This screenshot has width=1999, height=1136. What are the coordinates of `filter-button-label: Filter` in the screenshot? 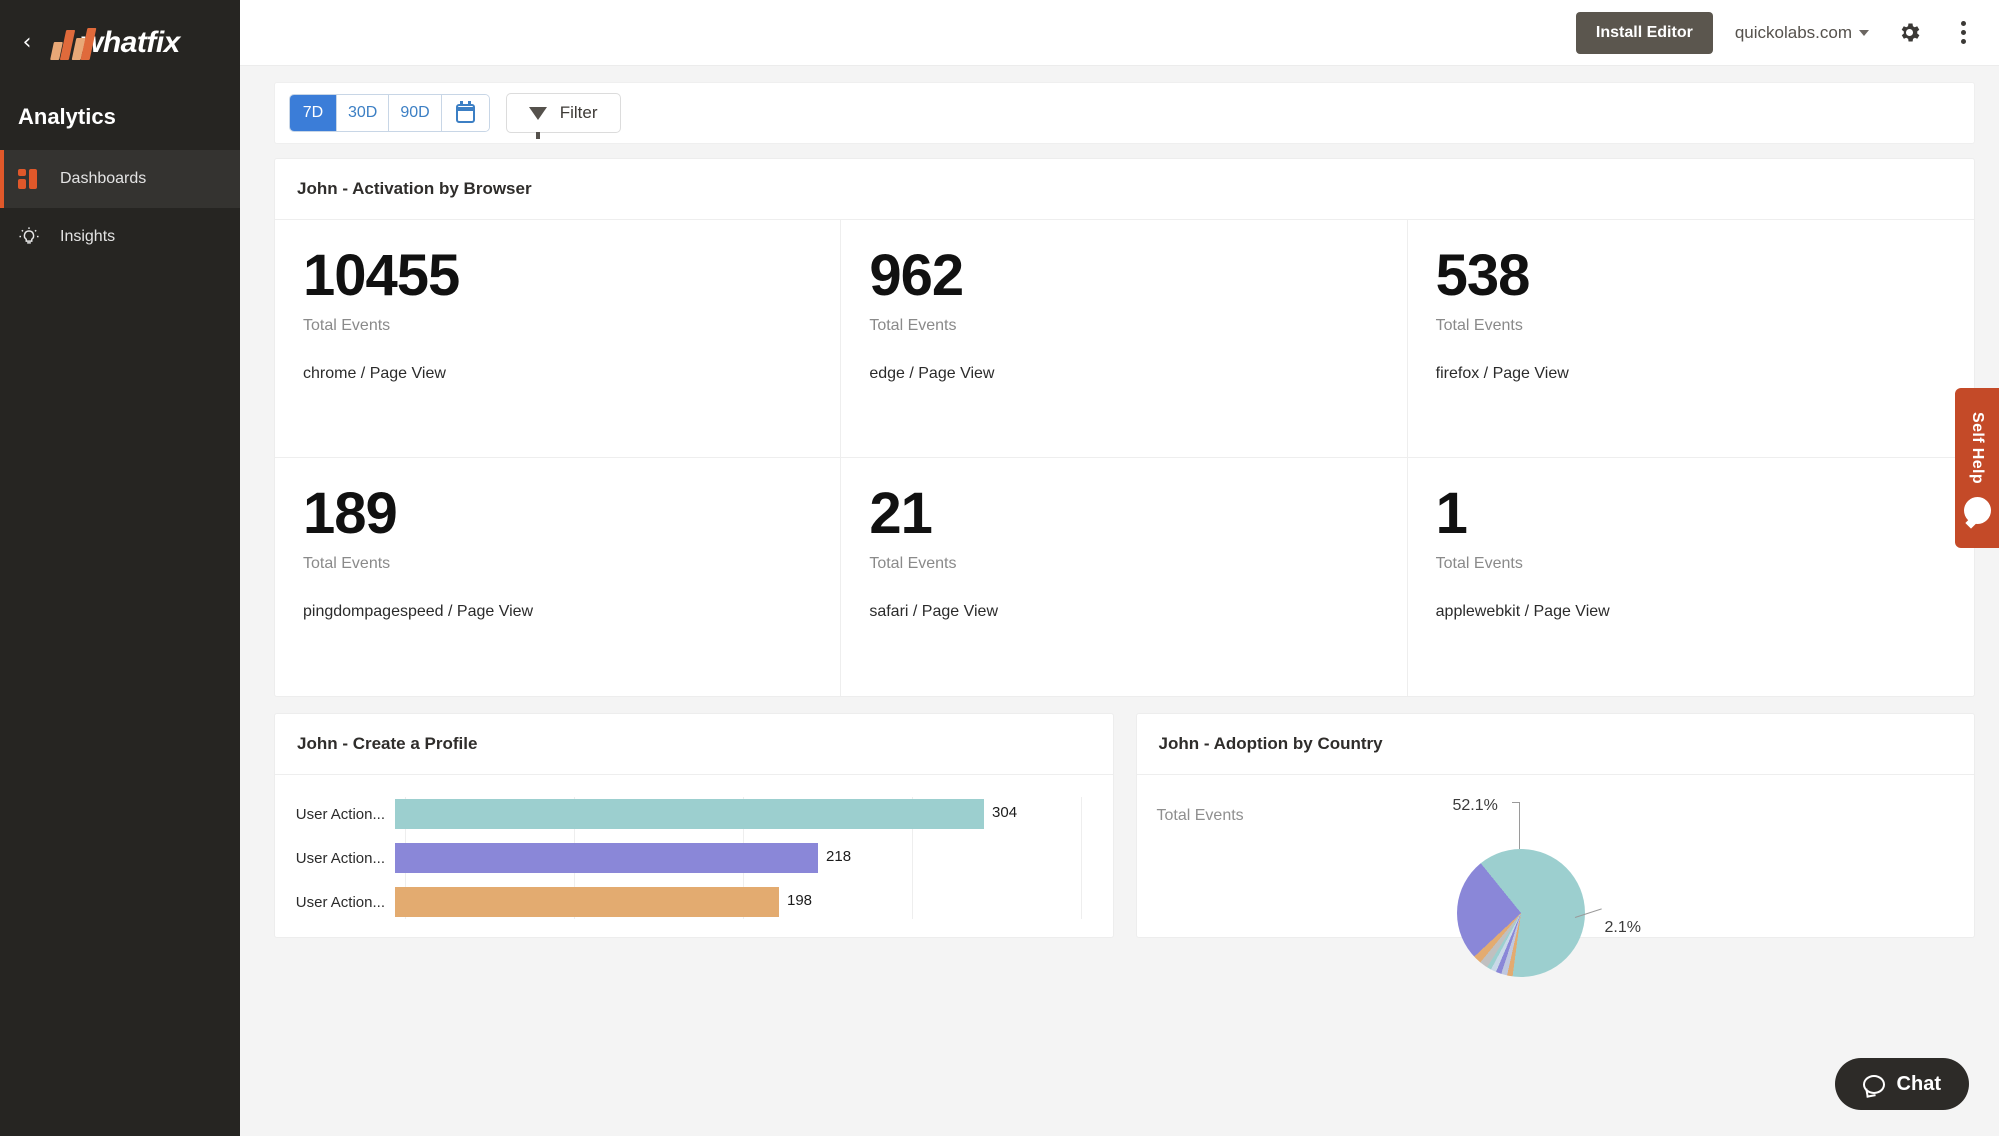 It's located at (578, 112).